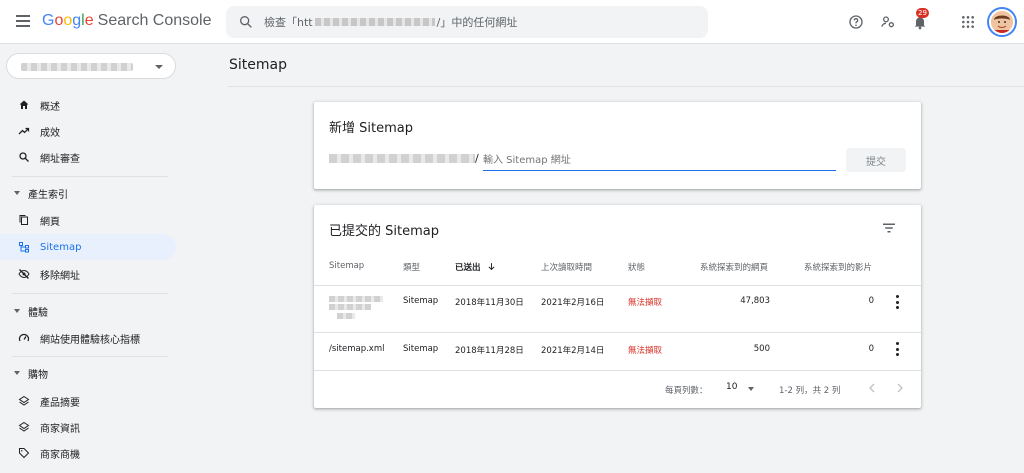 The width and height of the screenshot is (1024, 473). Describe the element at coordinates (23, 21) in the screenshot. I see `menu-icon` at that location.